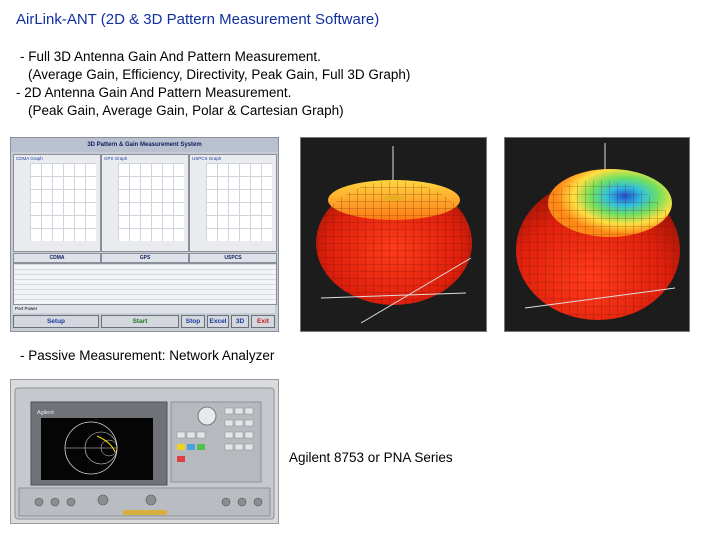  I want to click on network-analyzer-graphic: Agilent, so click(144, 453).